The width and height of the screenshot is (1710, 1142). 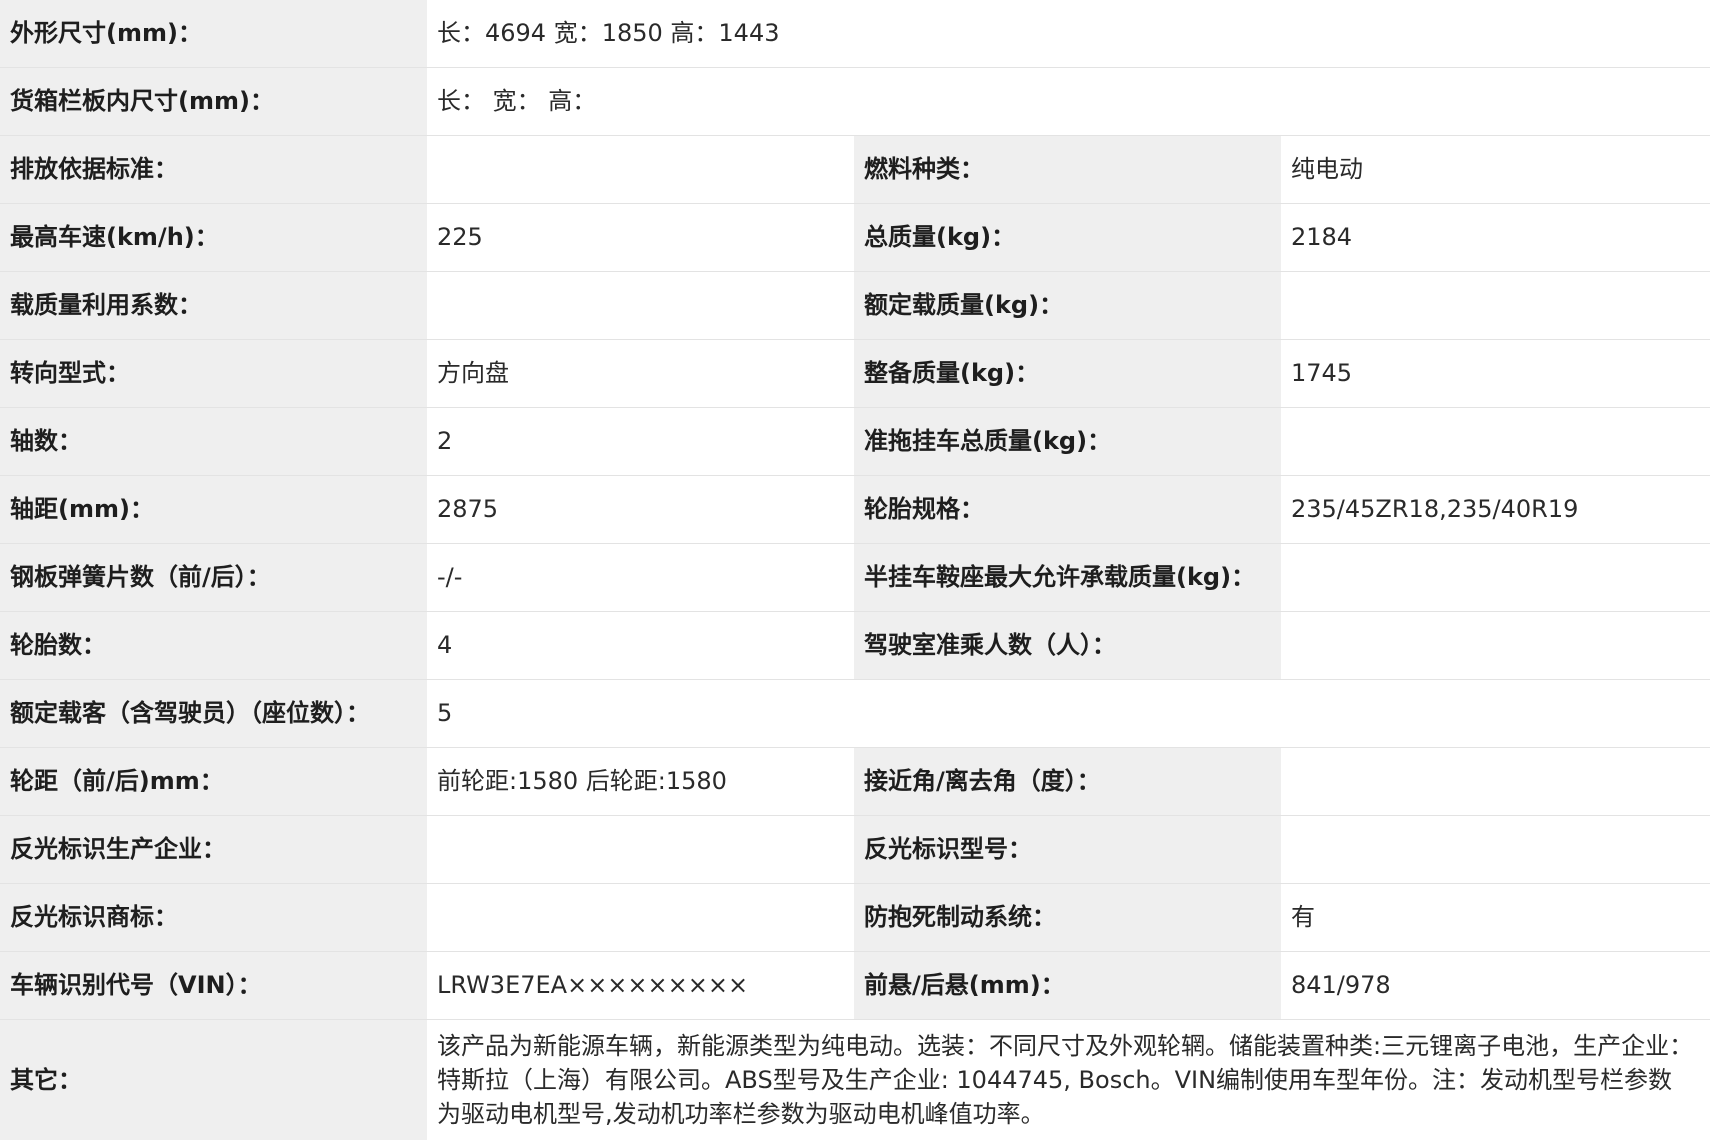 I want to click on spec-label: 轮胎规格：, so click(x=1067, y=509).